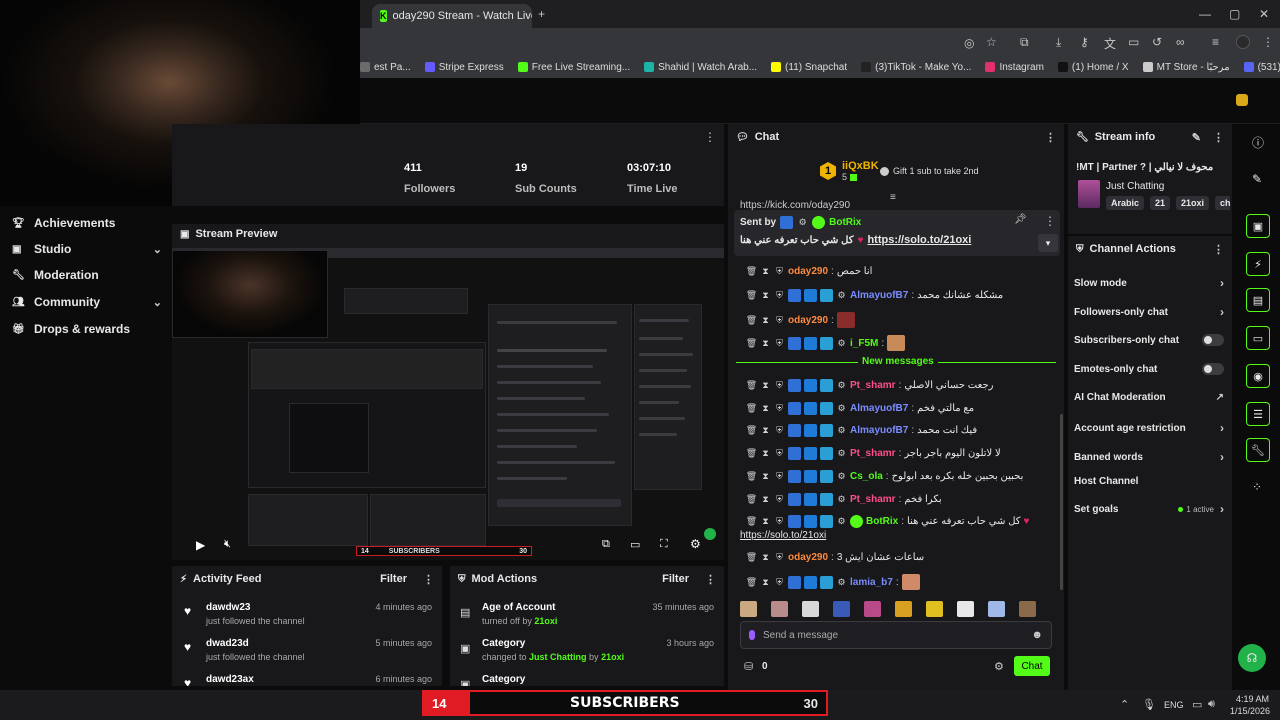 This screenshot has height=720, width=1280. What do you see at coordinates (452, 16) in the screenshot?
I see `tab-active: K oday290 Stream - Watch Live o ✕` at bounding box center [452, 16].